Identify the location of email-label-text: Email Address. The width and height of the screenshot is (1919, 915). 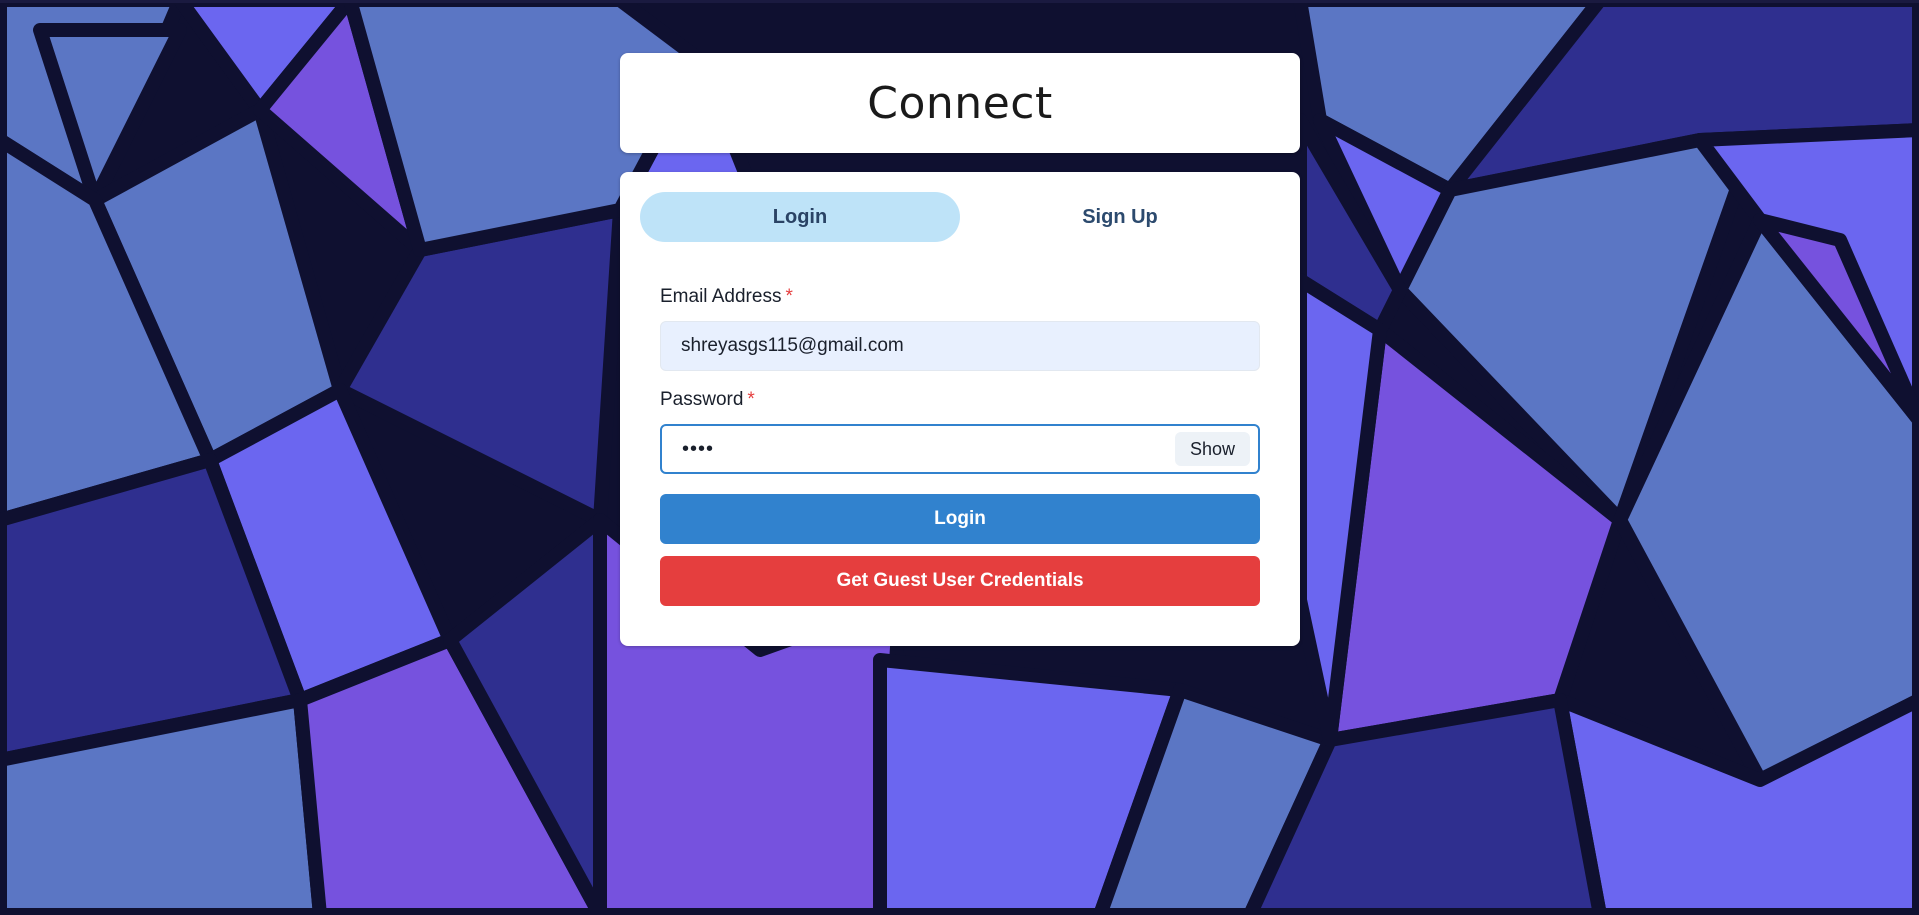
(721, 296).